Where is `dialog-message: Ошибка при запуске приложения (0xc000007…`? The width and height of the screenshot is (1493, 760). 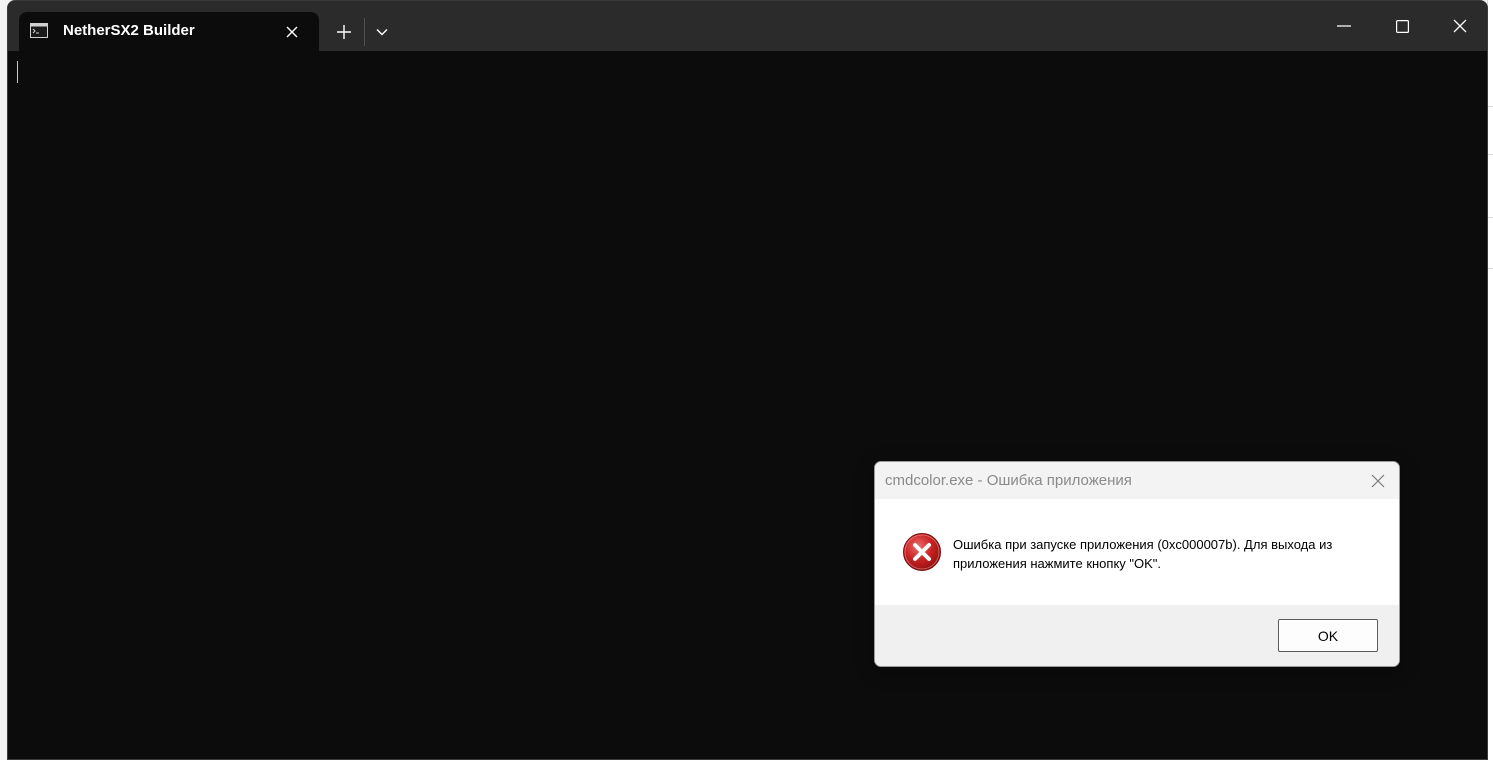 dialog-message: Ошибка при запуске приложения (0xc000007… is located at coordinates (1143, 554).